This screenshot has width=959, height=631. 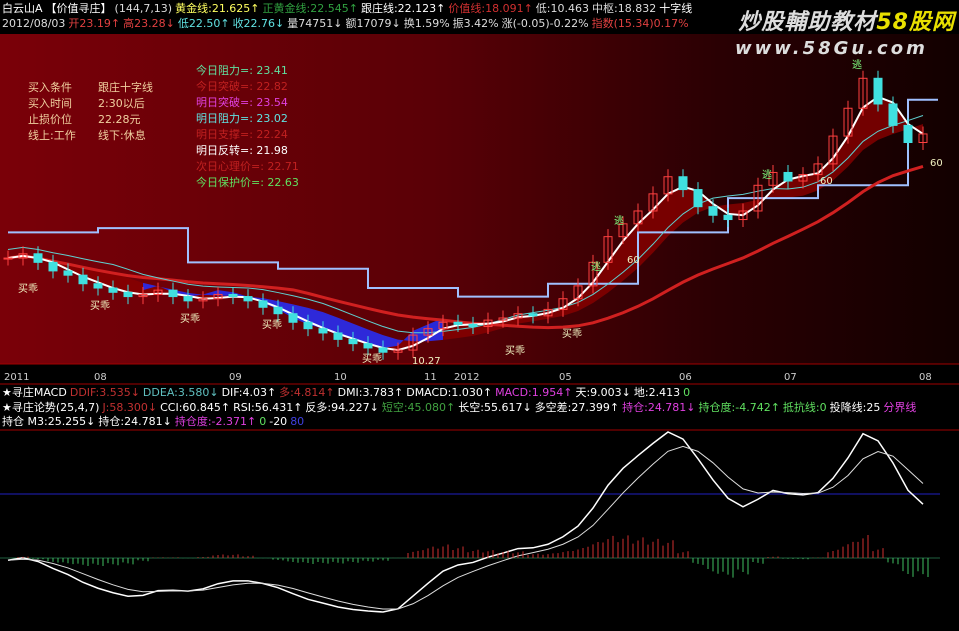 I want to click on condition-value: 22.28元, so click(x=119, y=119).